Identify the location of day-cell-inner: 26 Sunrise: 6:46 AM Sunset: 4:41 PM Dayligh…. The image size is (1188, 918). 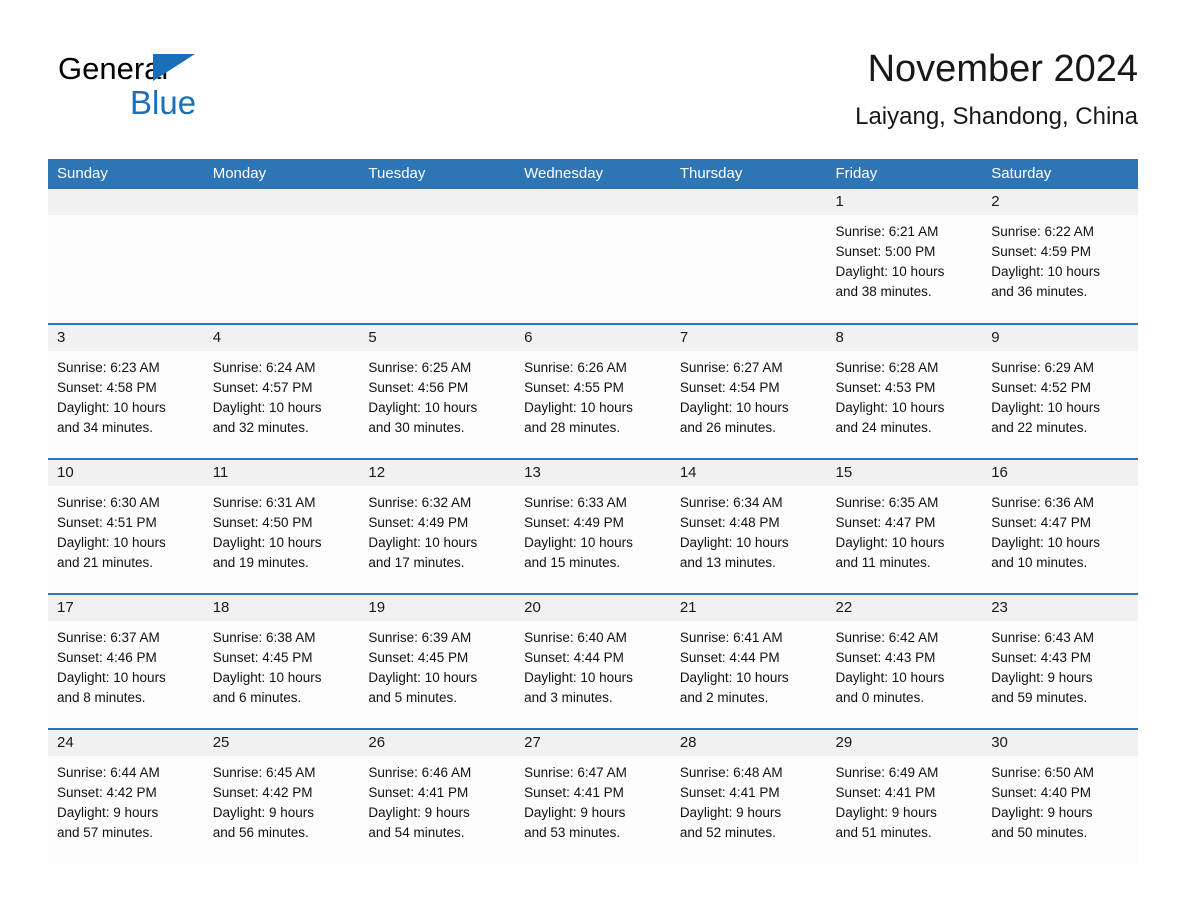
(437, 796).